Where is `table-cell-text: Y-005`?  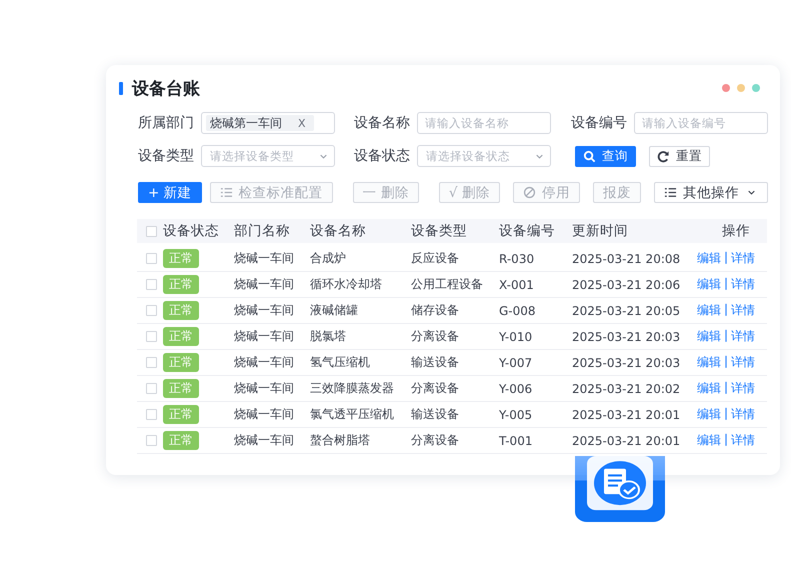 table-cell-text: Y-005 is located at coordinates (516, 415).